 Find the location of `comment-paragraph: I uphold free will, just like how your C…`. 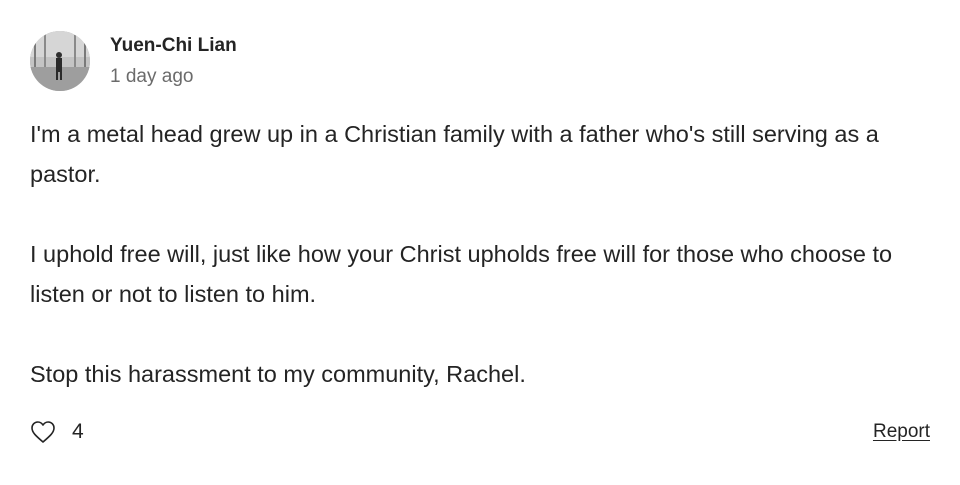

comment-paragraph: I uphold free will, just like how your C… is located at coordinates (461, 274).